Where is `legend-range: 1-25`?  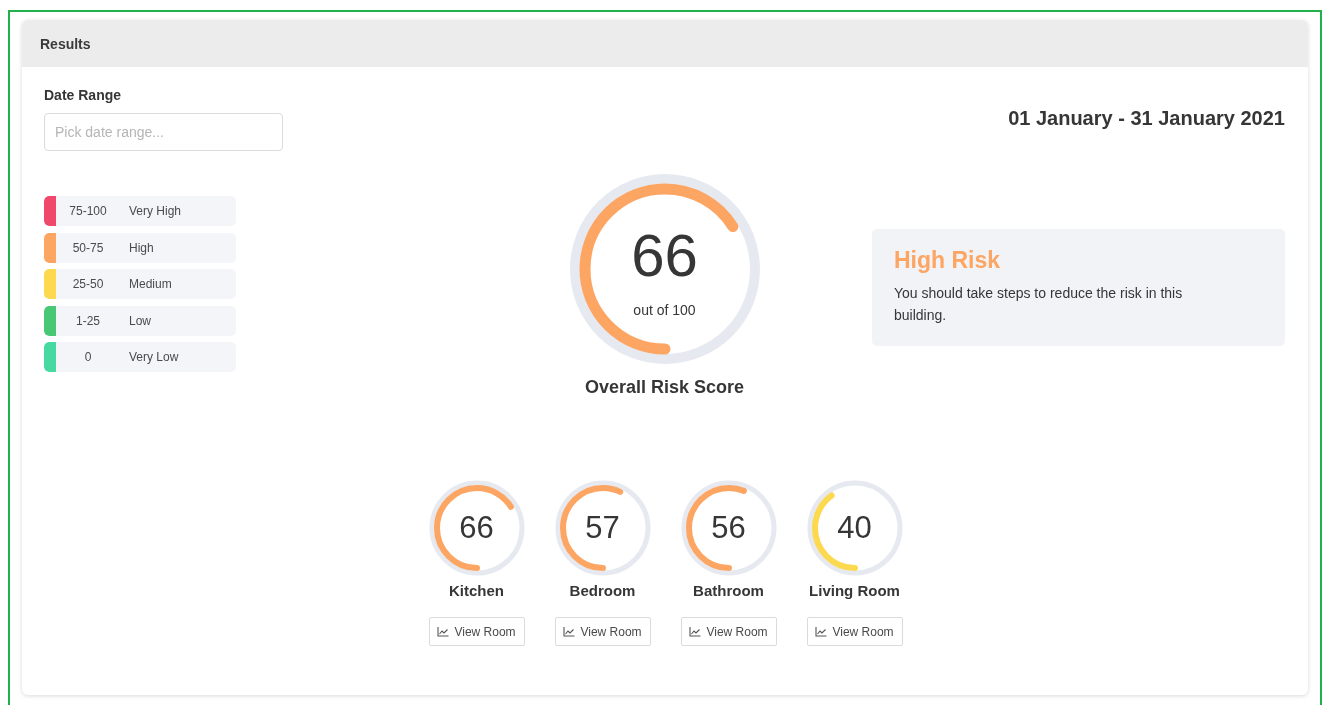
legend-range: 1-25 is located at coordinates (88, 320).